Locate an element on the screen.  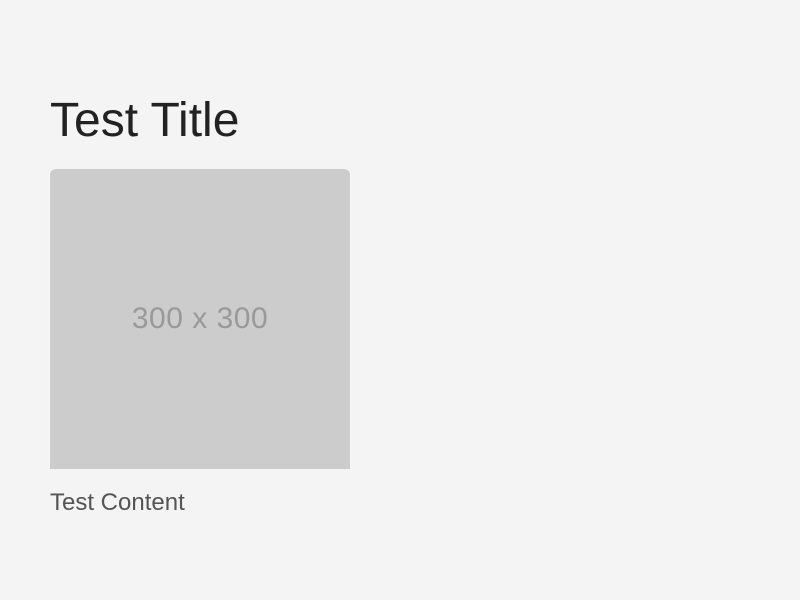
content-text: Test Content is located at coordinates (117, 502).